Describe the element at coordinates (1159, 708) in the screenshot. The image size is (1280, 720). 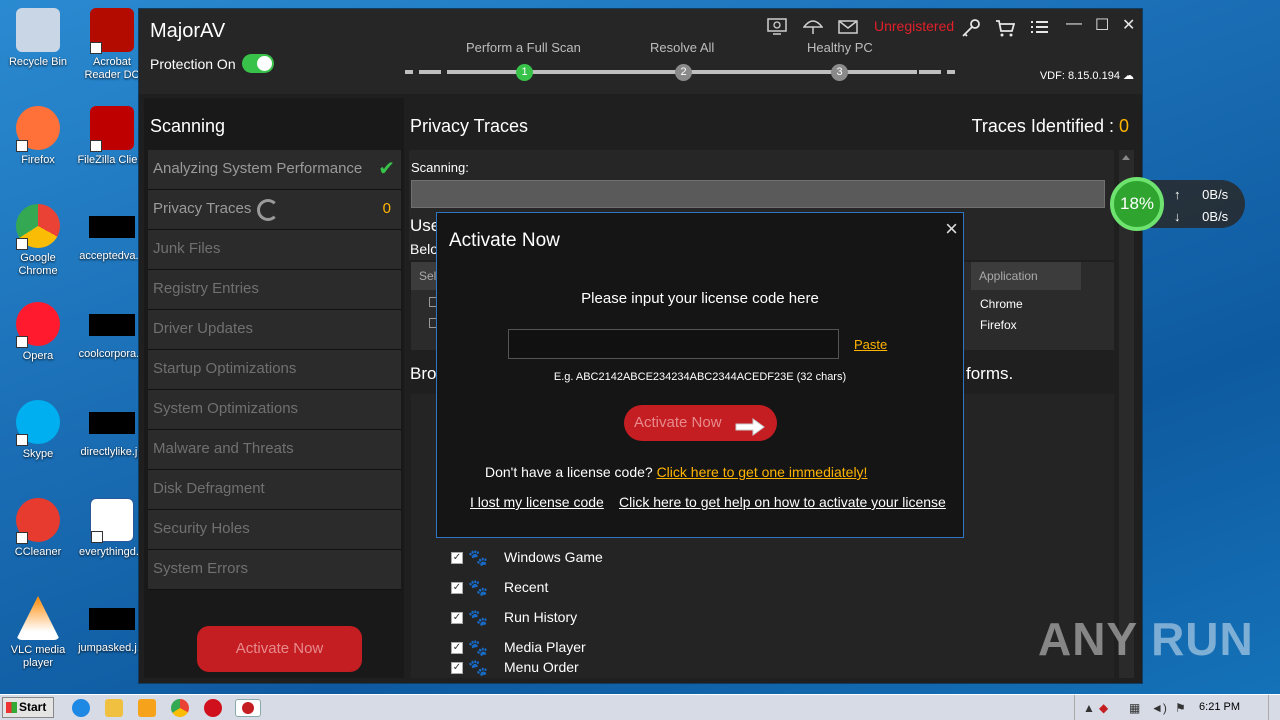
I see `volume-icon: ◄)` at that location.